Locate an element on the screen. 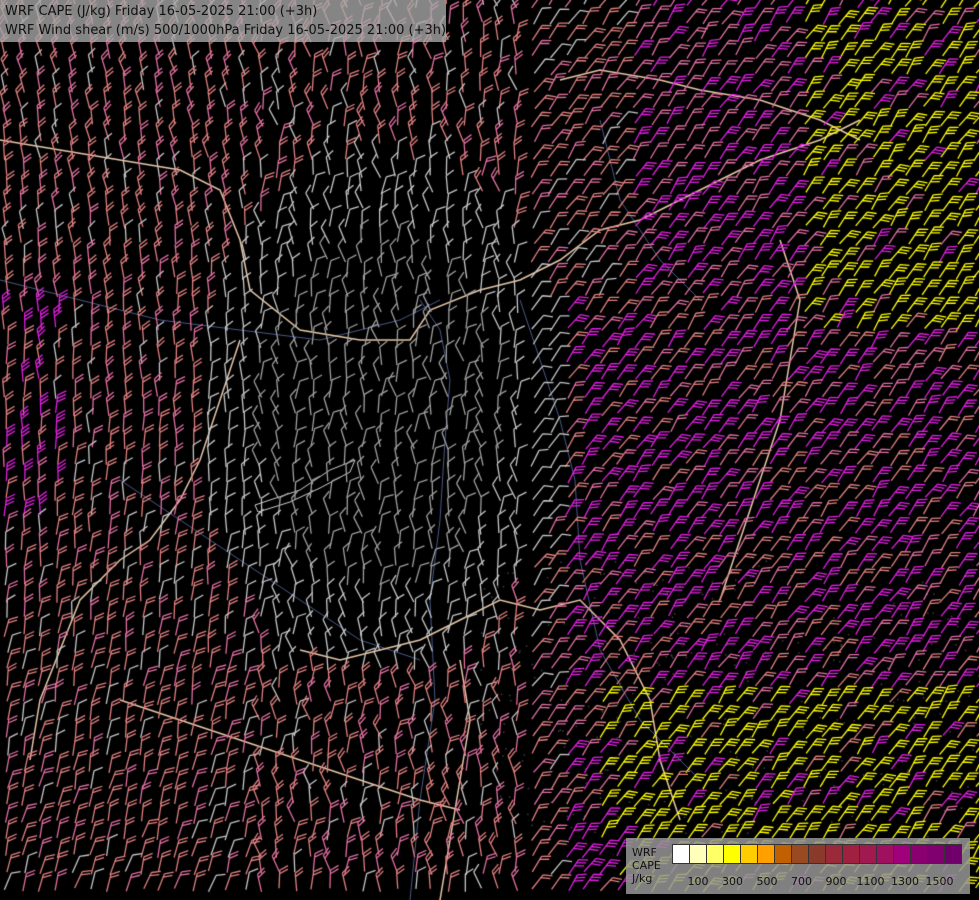 This screenshot has width=979, height=900. legend-tick-label: 500 is located at coordinates (767, 881).